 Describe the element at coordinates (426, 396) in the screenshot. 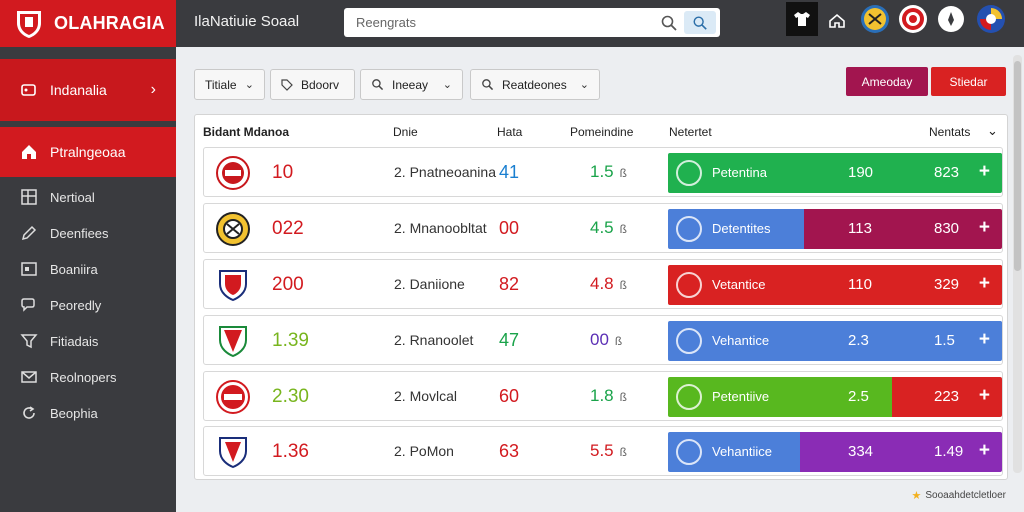

I see `row-team-name: 2. Movlcal` at that location.